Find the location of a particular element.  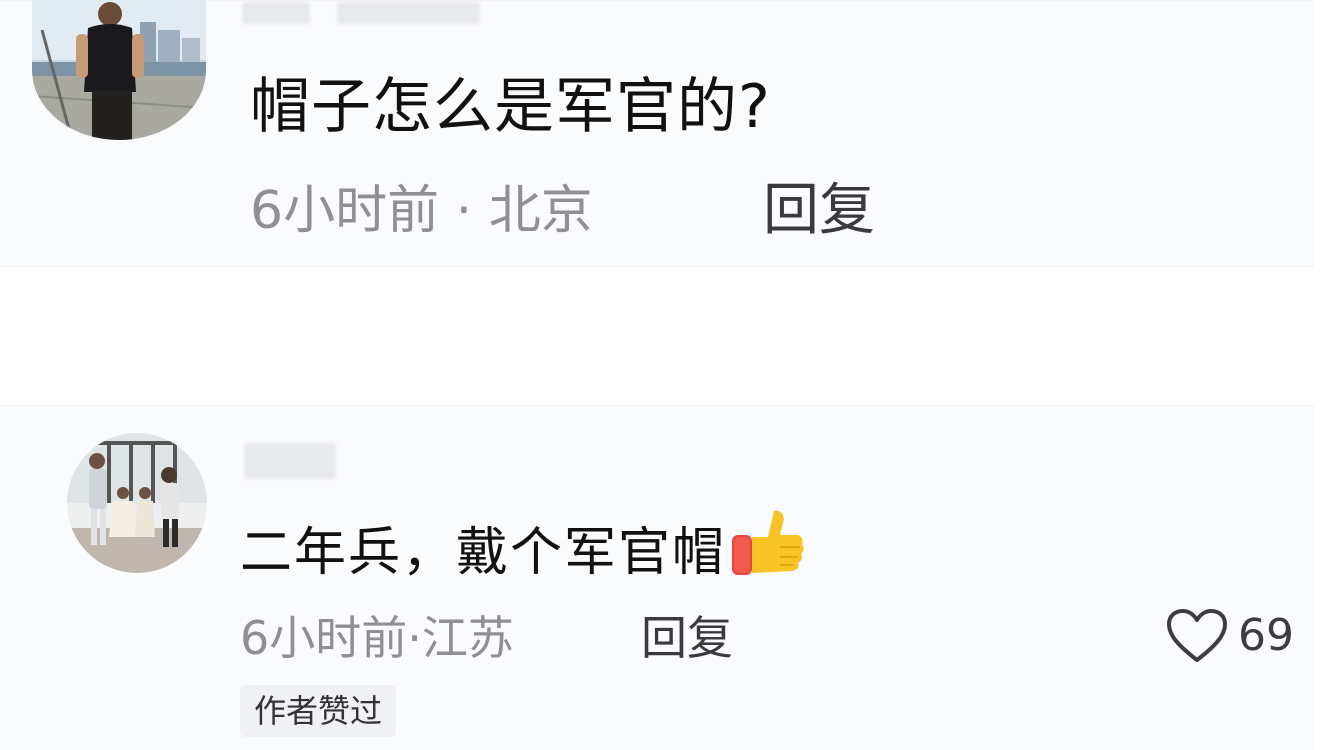

comment-text-content: 二年兵，戴个军官帽 is located at coordinates (483, 553).